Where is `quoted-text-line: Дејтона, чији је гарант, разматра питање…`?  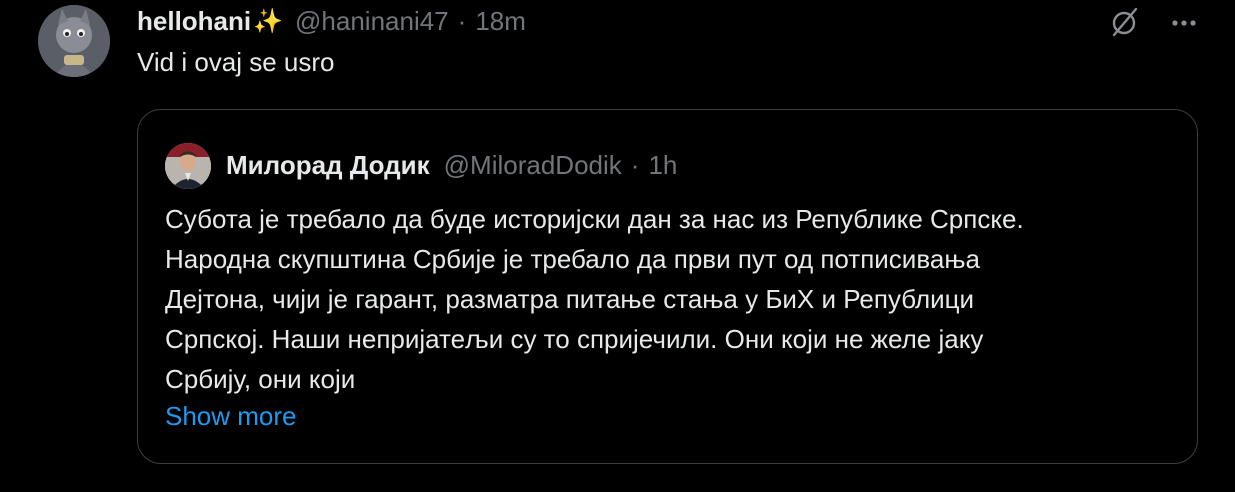 quoted-text-line: Дејтона, чији је гарант, разматра питање… is located at coordinates (570, 299).